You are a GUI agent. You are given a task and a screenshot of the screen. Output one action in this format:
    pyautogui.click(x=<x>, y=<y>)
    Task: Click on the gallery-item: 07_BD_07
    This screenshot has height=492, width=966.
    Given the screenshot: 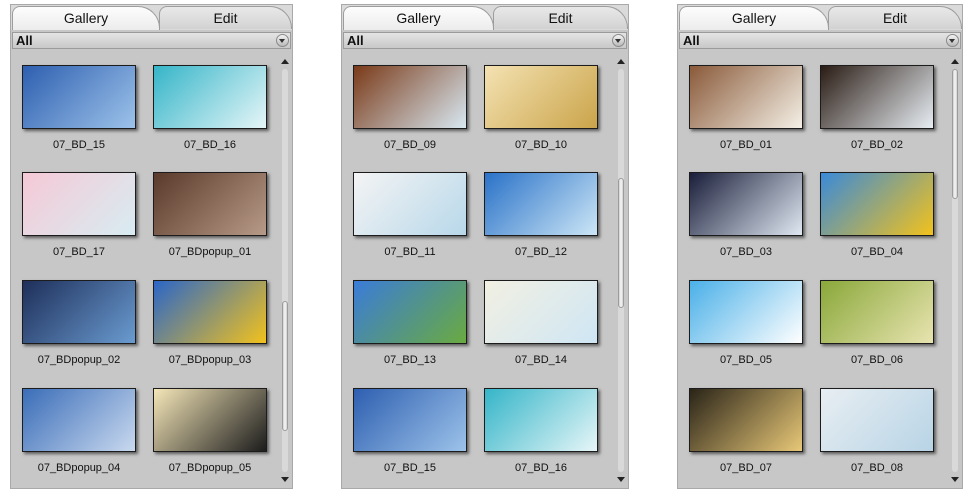 What is the action you would take?
    pyautogui.click(x=746, y=426)
    